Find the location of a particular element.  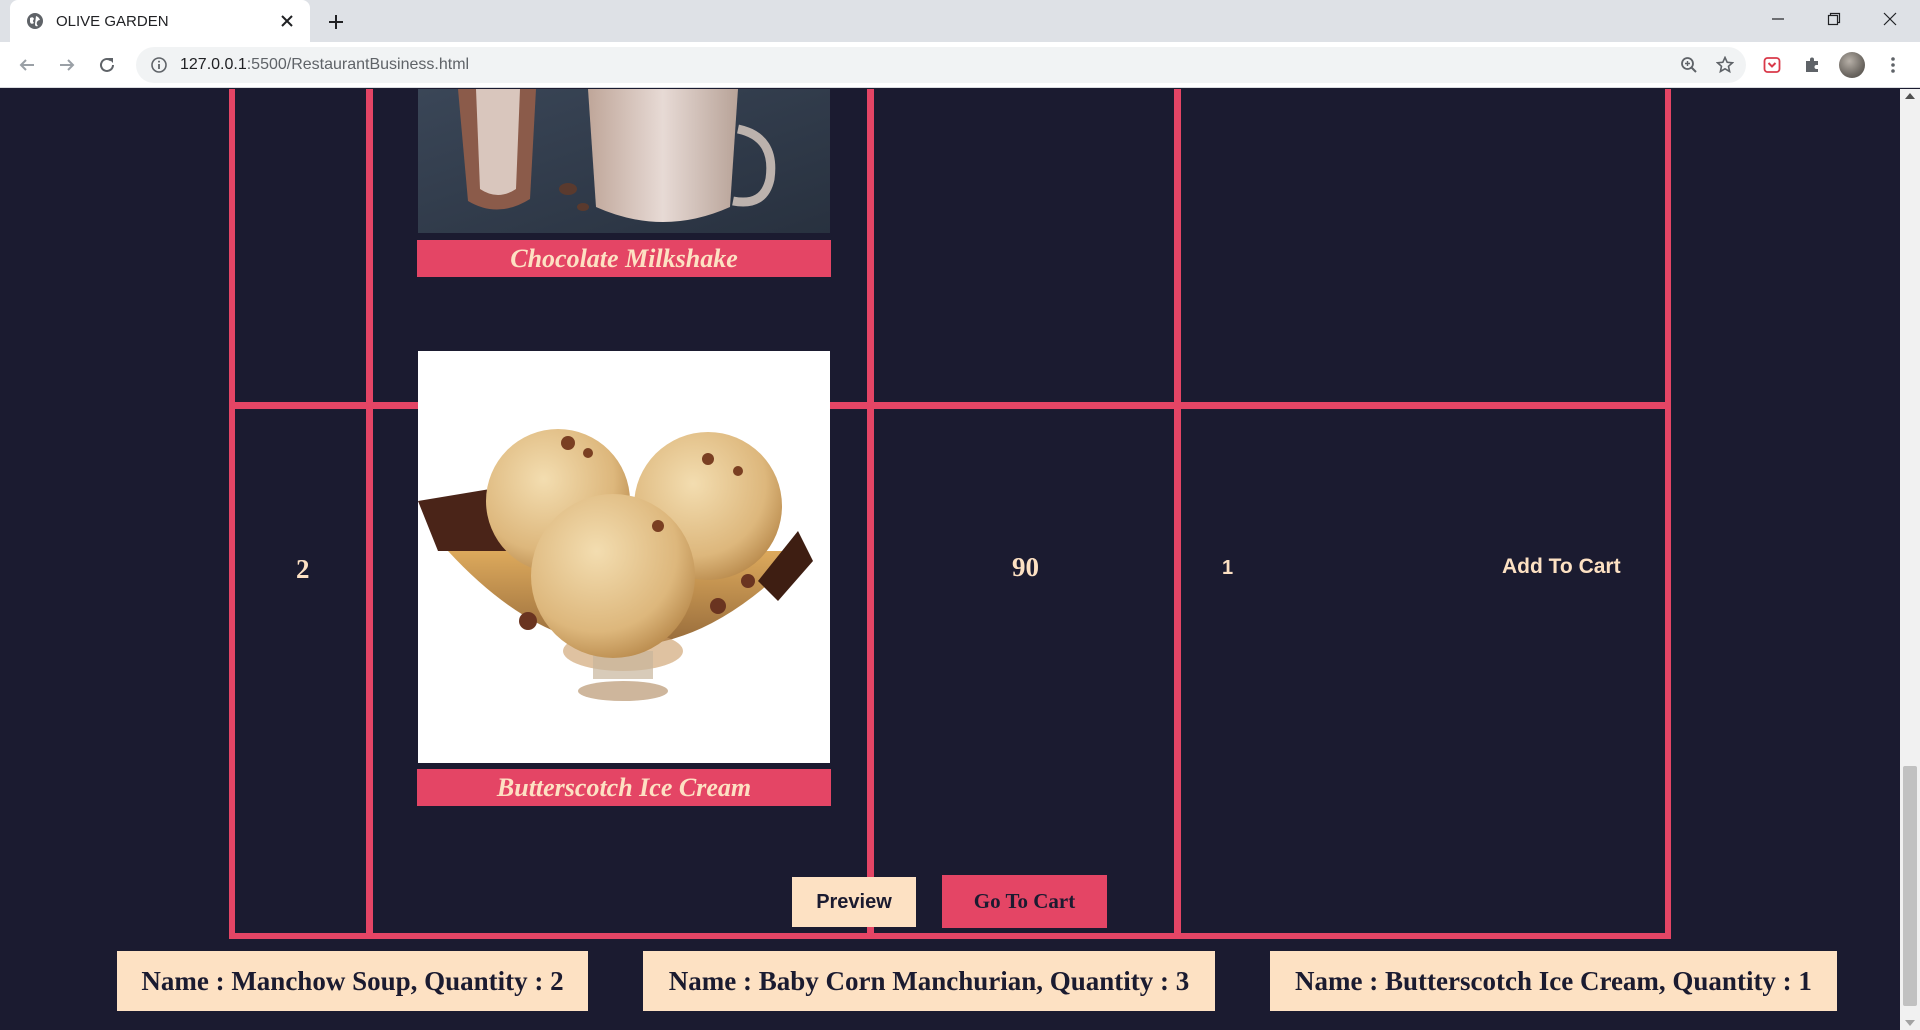

forward-arrow-icon is located at coordinates (67, 65).